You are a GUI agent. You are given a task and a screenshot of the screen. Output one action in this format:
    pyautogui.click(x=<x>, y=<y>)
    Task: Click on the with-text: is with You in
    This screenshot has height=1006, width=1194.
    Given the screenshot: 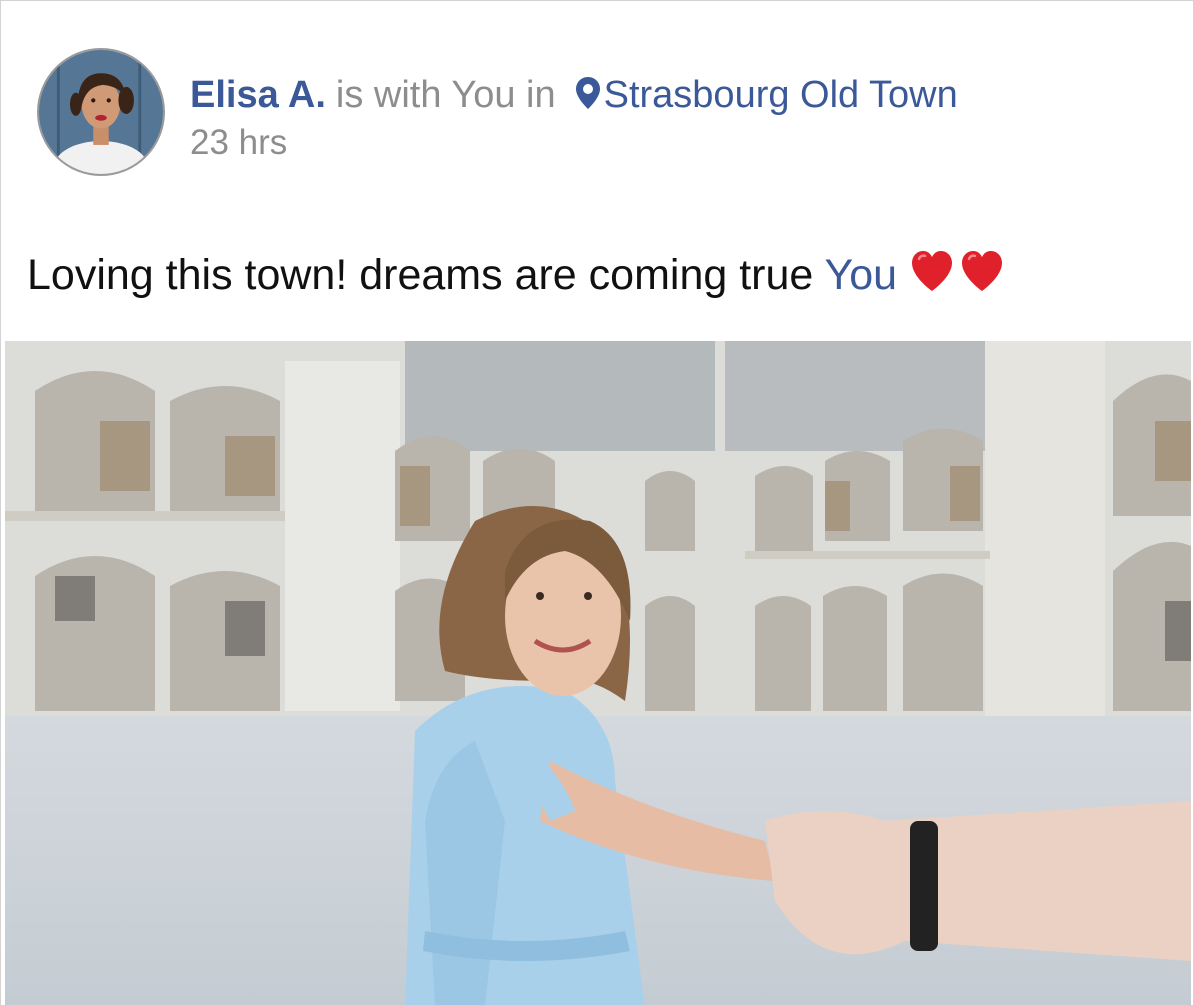 What is the action you would take?
    pyautogui.click(x=445, y=95)
    